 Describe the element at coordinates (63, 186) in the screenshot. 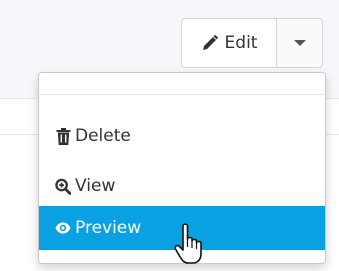

I see `zoom-in-icon` at that location.